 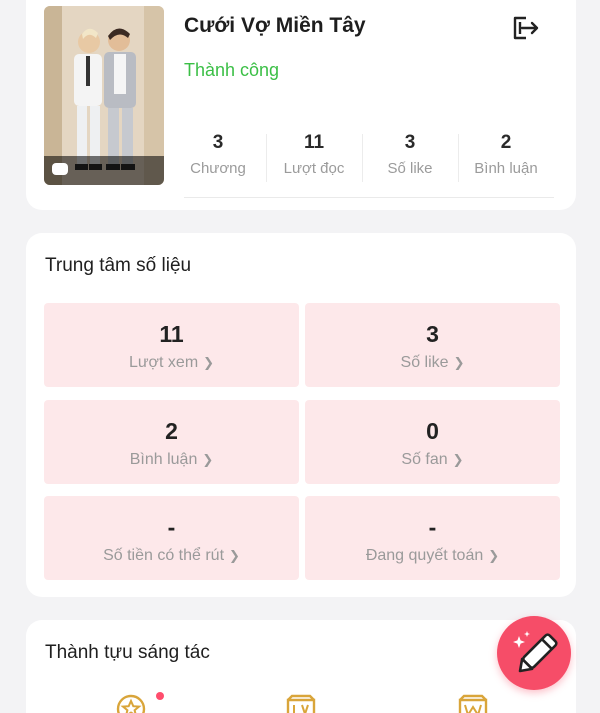 I want to click on exit-button, so click(x=524, y=28).